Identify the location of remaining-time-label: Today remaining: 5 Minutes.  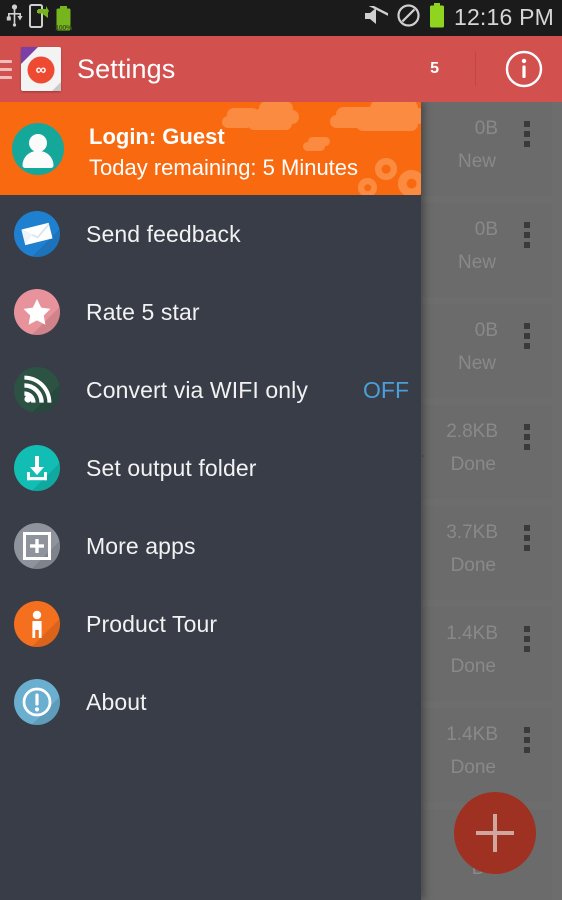
(224, 167).